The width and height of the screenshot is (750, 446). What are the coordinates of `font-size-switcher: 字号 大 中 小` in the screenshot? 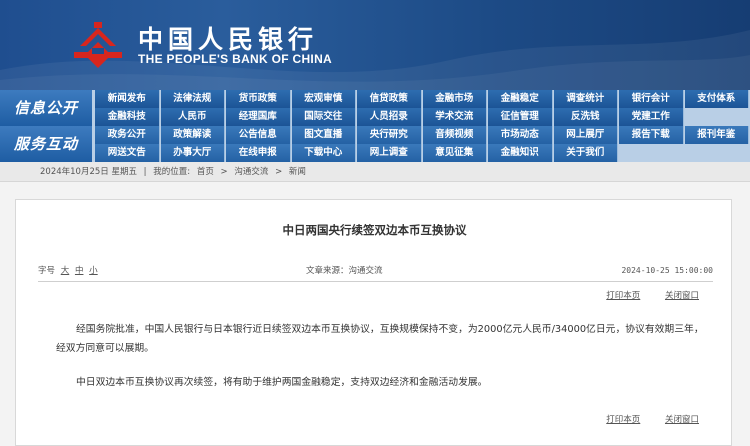 It's located at (69, 271).